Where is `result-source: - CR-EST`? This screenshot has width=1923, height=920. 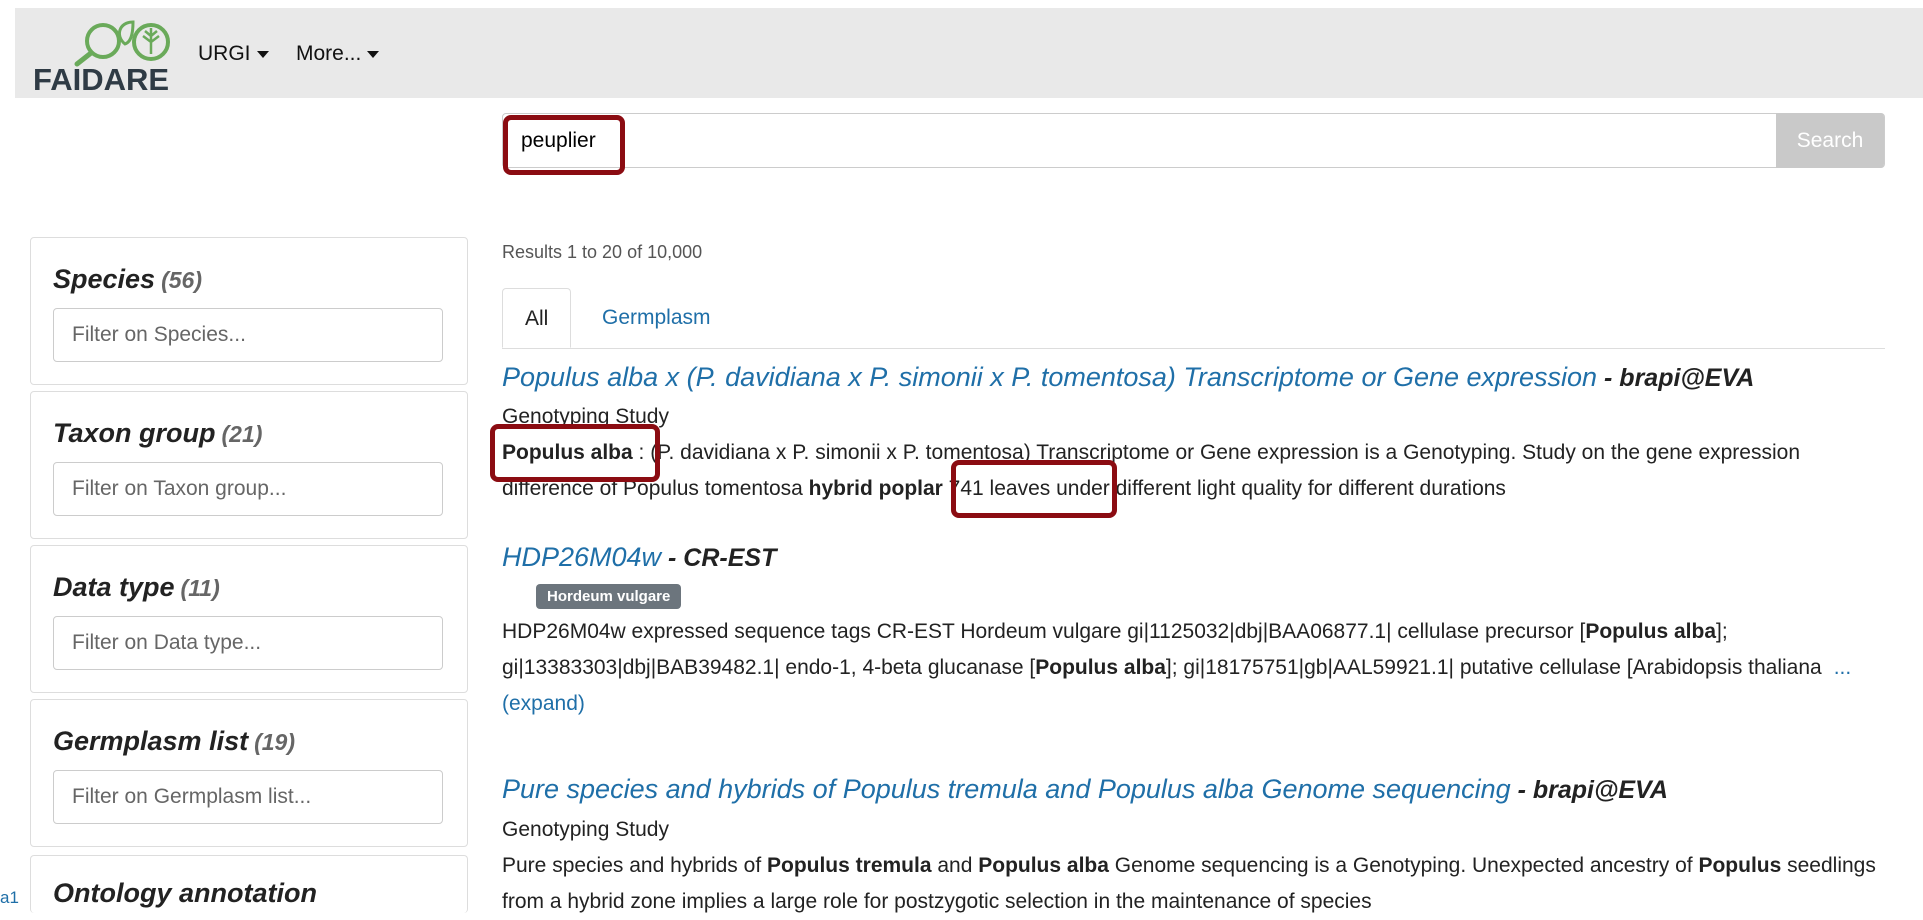 result-source: - CR-EST is located at coordinates (719, 558).